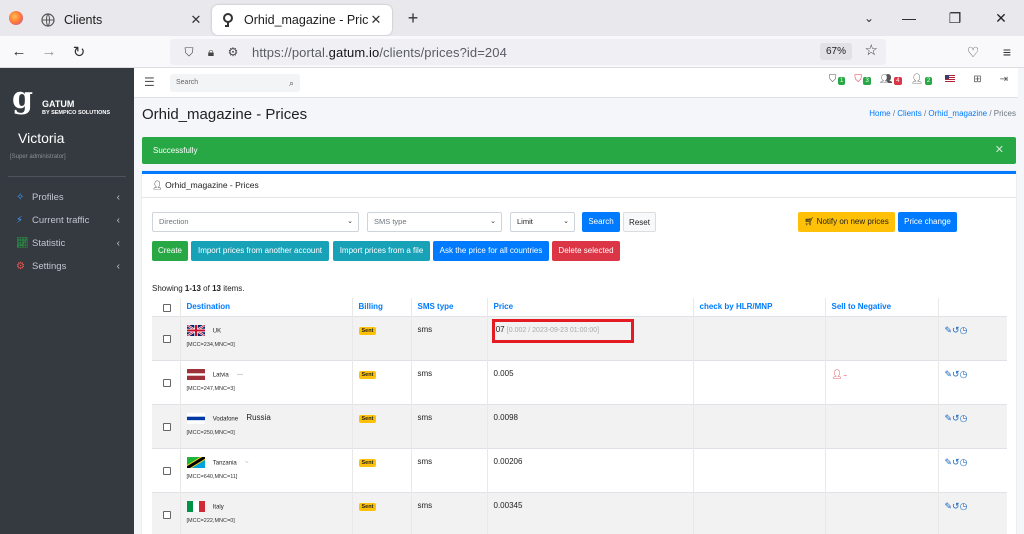 The height and width of the screenshot is (534, 1024). I want to click on user-notification-icon: 👤︎ 2, so click(922, 79).